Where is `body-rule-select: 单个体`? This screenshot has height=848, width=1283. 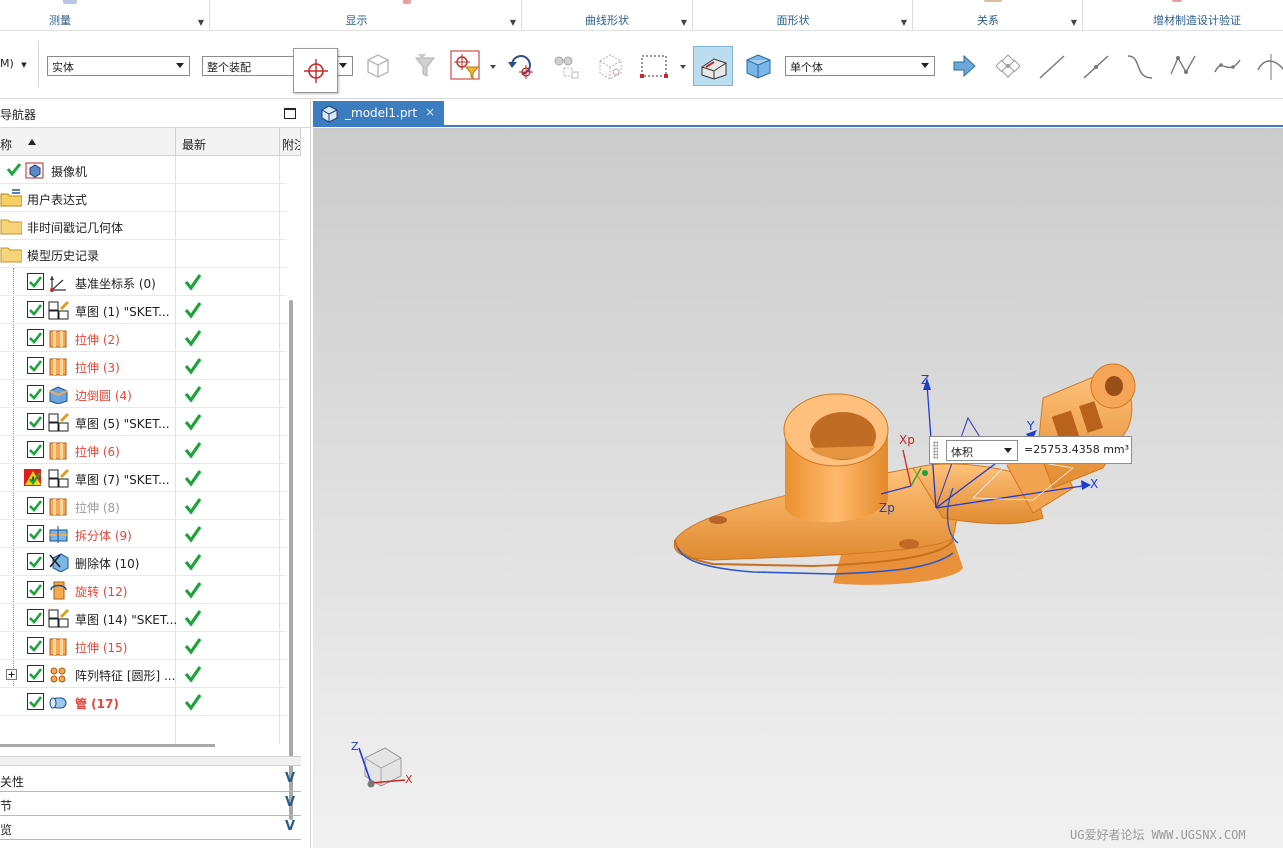 body-rule-select: 单个体 is located at coordinates (860, 66).